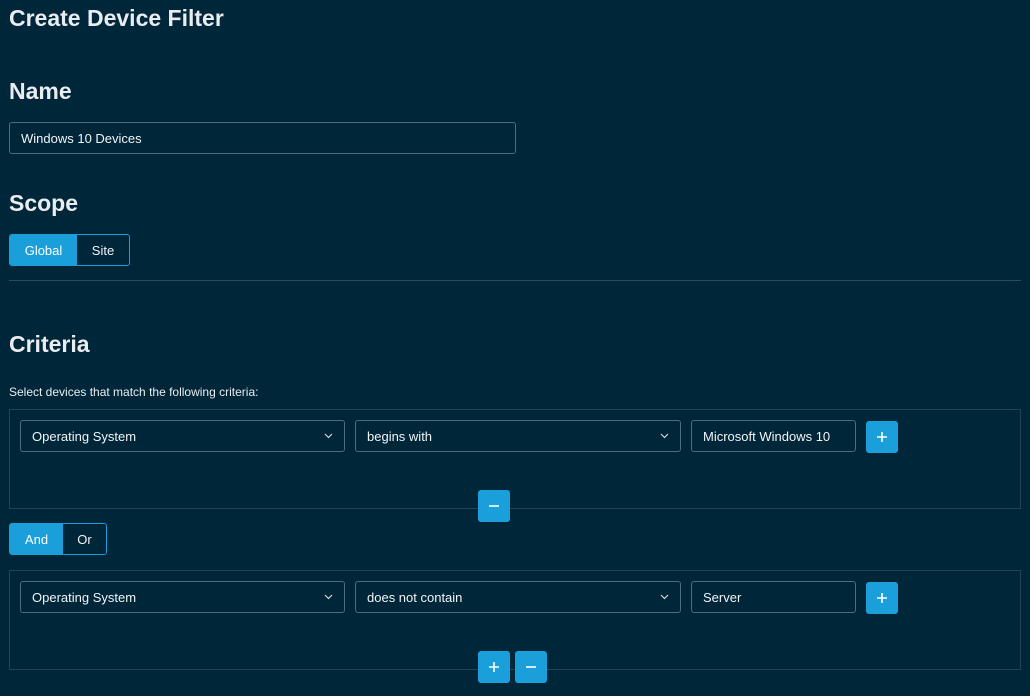  Describe the element at coordinates (84, 436) in the screenshot. I see `field-select-1-value: Operating System` at that location.